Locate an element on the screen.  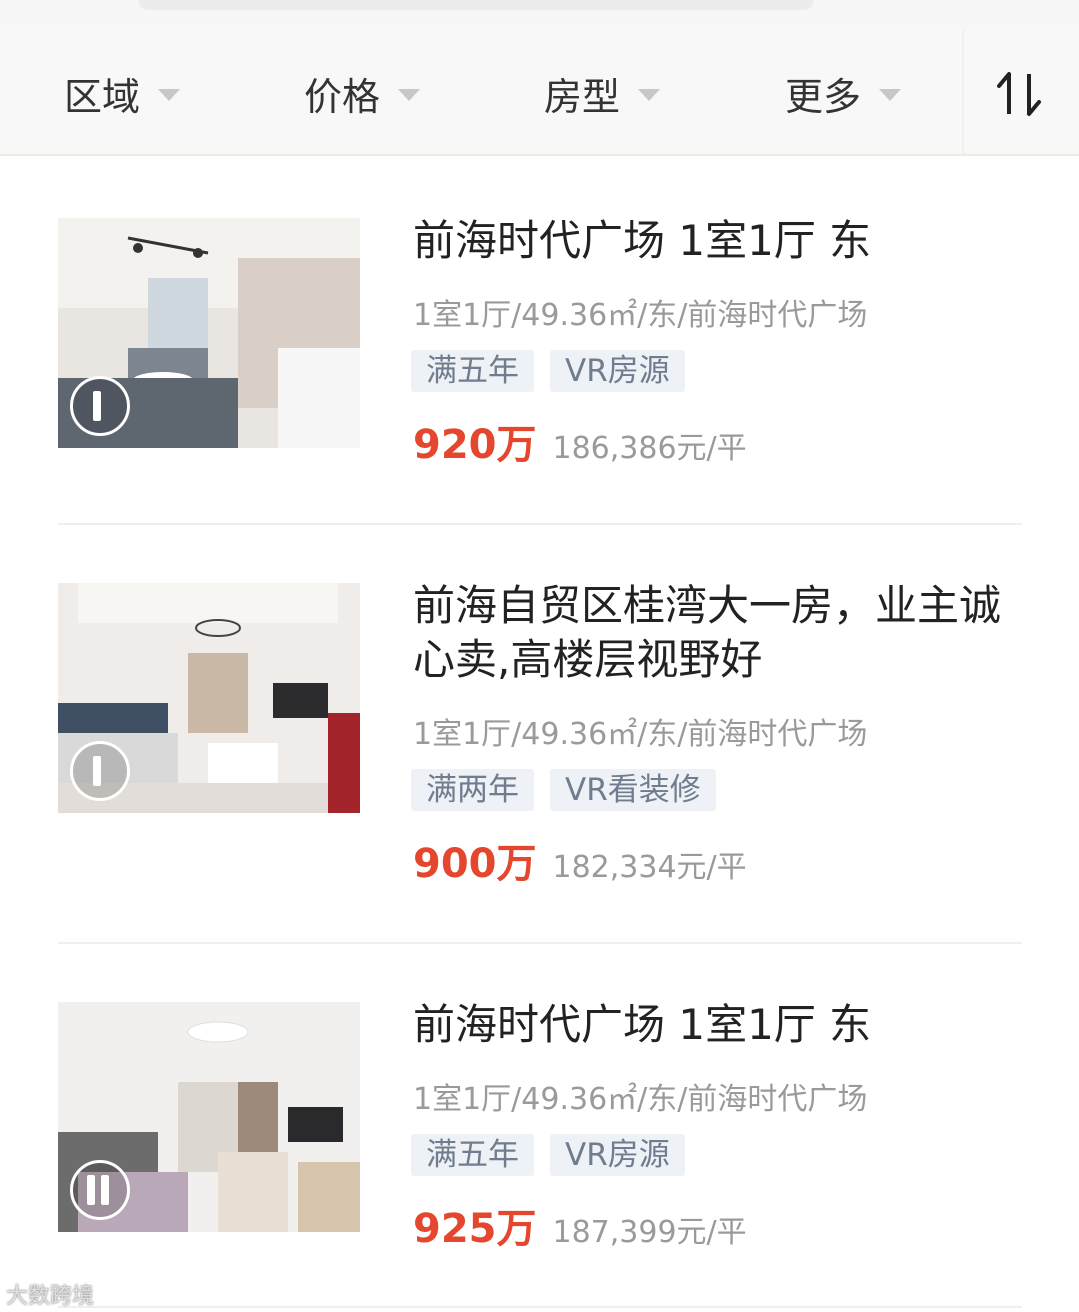
tag-badge: 满两年 is located at coordinates (472, 790).